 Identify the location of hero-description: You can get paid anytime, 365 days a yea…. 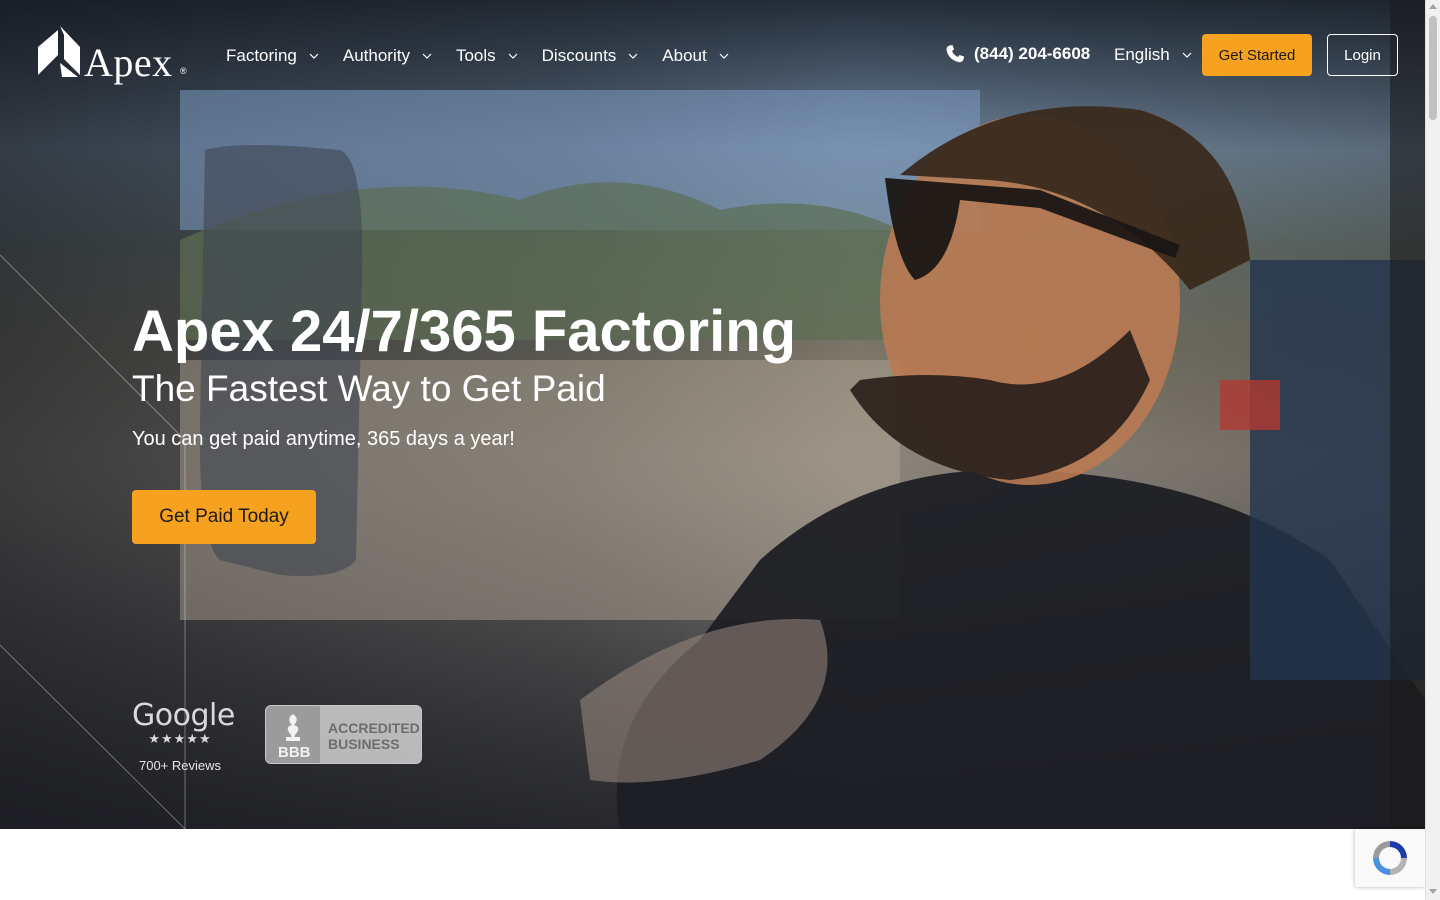
(323, 439).